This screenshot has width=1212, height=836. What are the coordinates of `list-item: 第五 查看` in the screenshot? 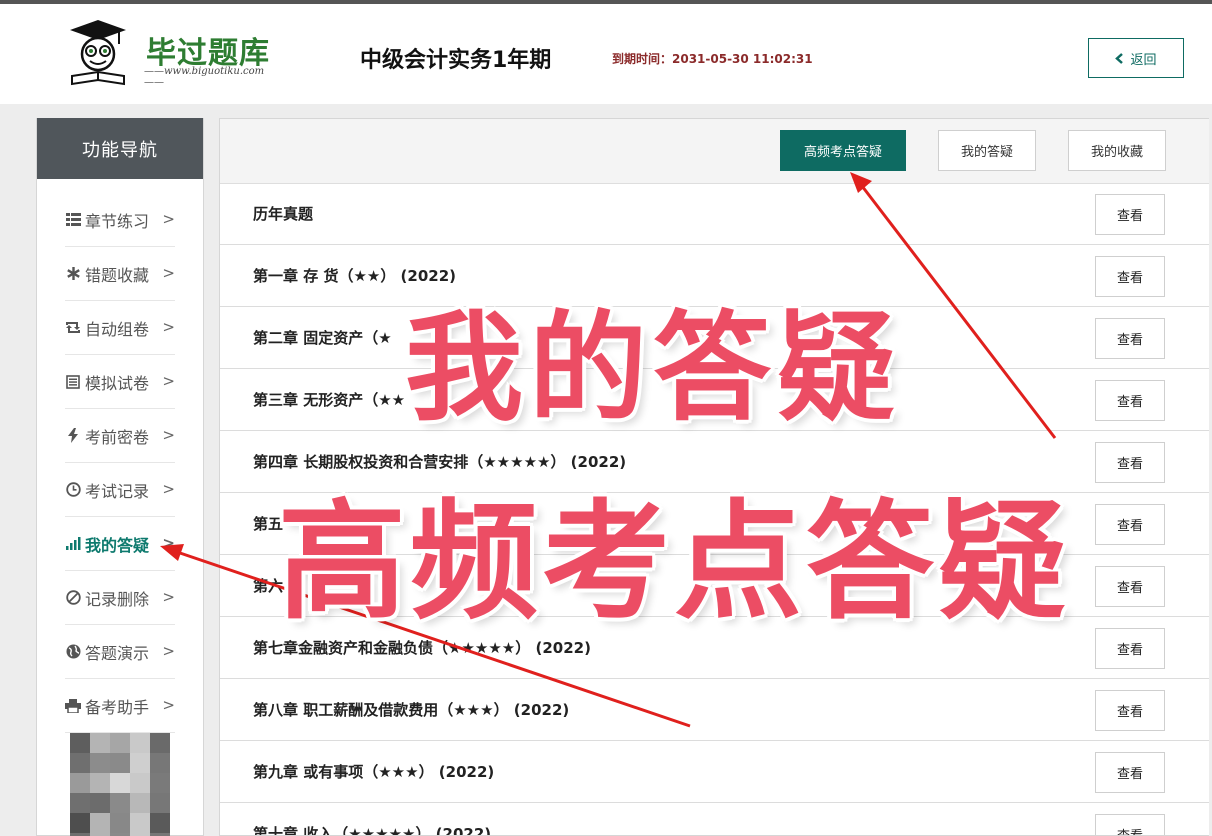 It's located at (714, 524).